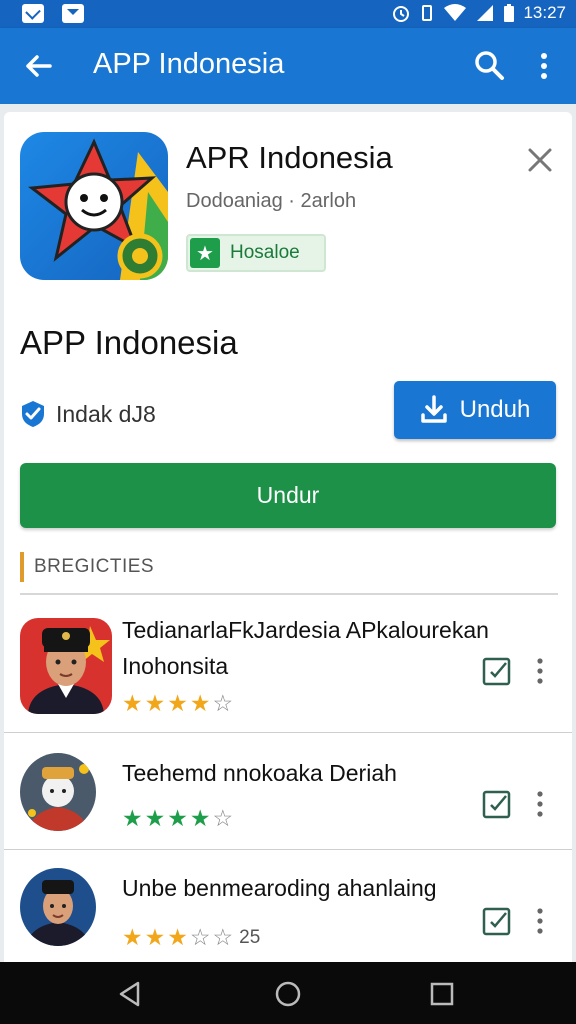  What do you see at coordinates (22, 567) in the screenshot?
I see `section-accent-bar` at bounding box center [22, 567].